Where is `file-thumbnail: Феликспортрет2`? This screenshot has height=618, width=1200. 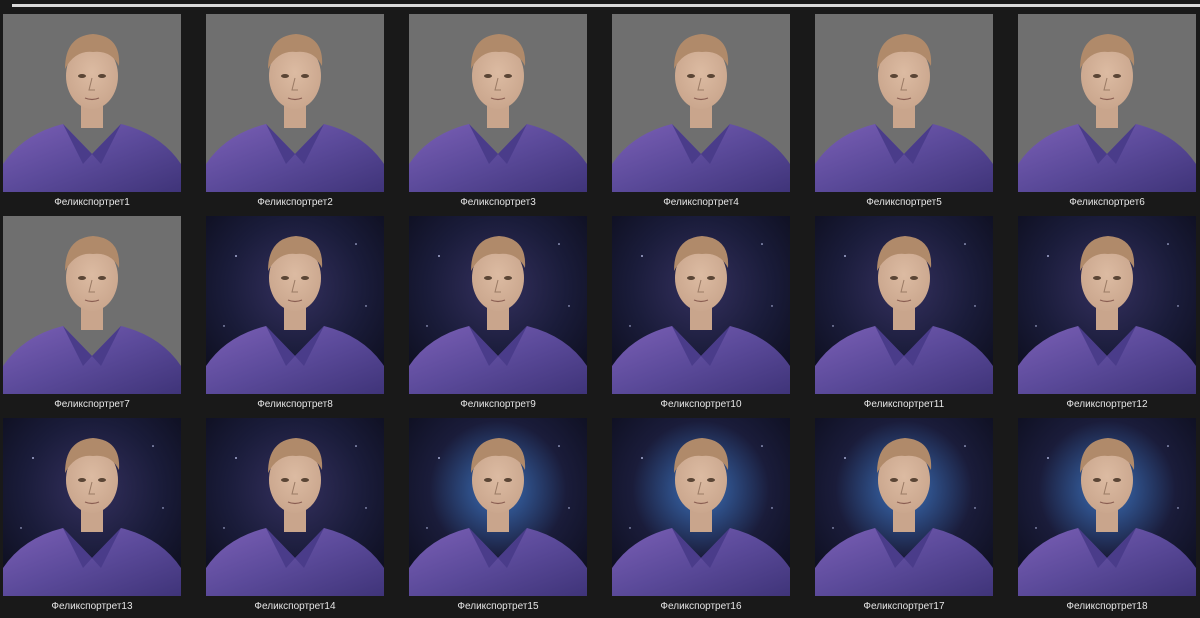
file-thumbnail: Феликспортрет2 is located at coordinates (295, 114).